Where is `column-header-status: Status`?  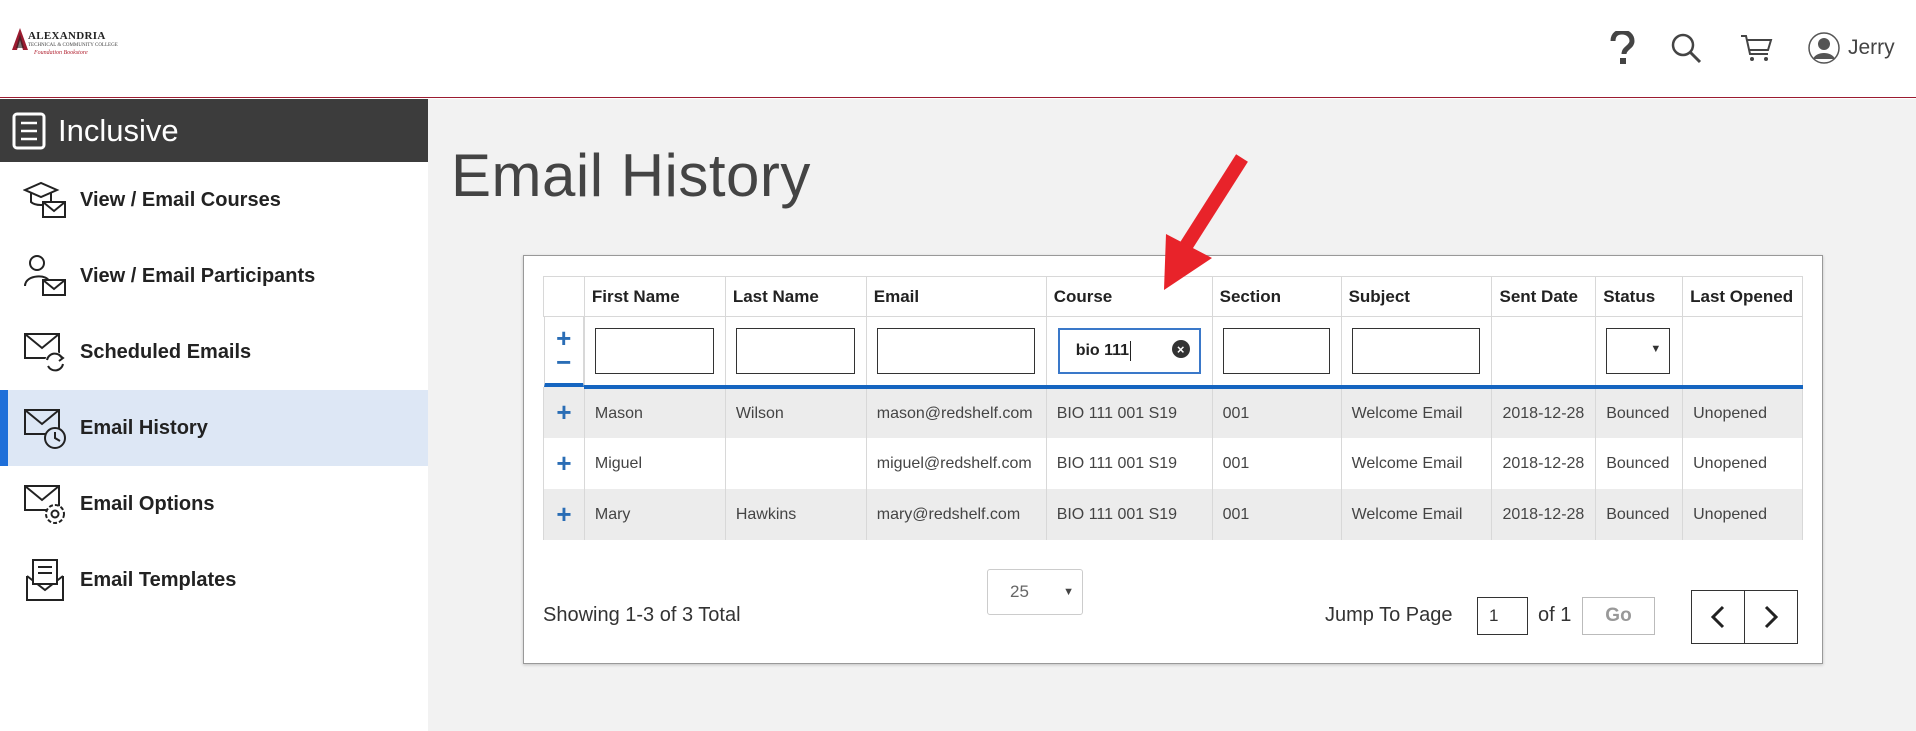
column-header-status: Status is located at coordinates (1639, 296).